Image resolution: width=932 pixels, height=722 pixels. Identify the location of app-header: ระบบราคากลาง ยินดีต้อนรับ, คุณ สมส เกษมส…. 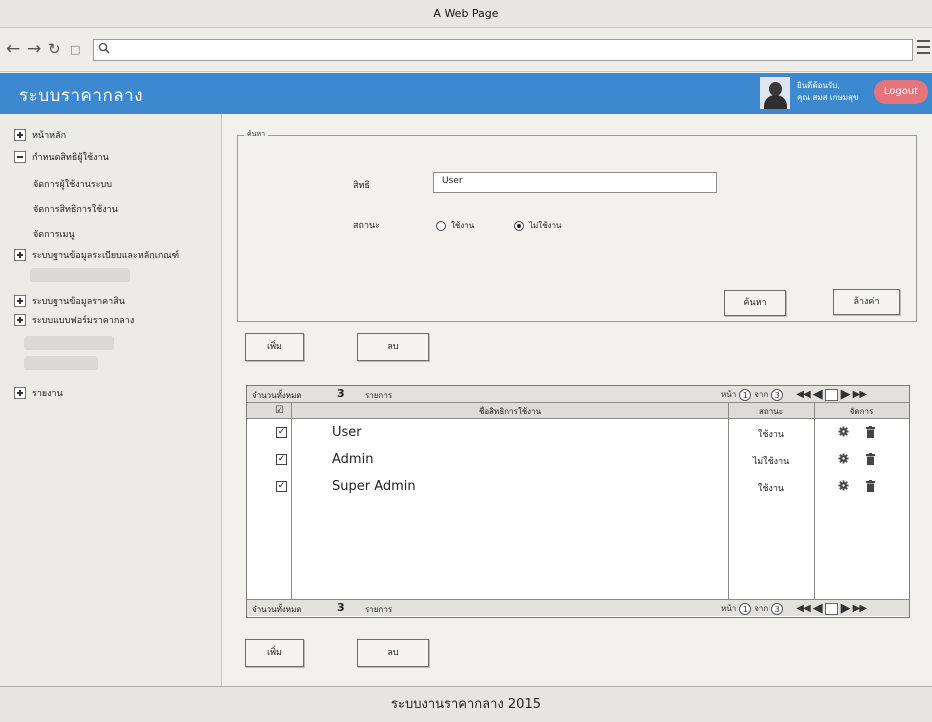
(466, 93).